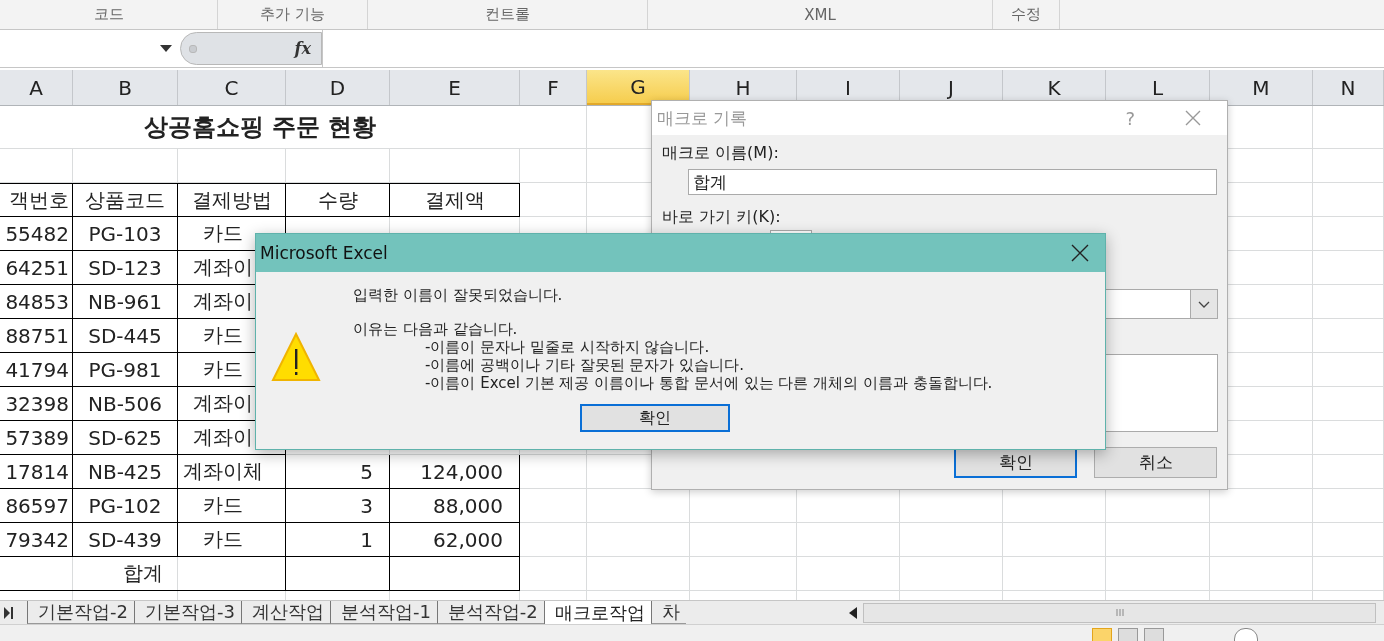 The height and width of the screenshot is (641, 1384). What do you see at coordinates (703, 118) in the screenshot?
I see `dialog-title: 매크로 기록` at bounding box center [703, 118].